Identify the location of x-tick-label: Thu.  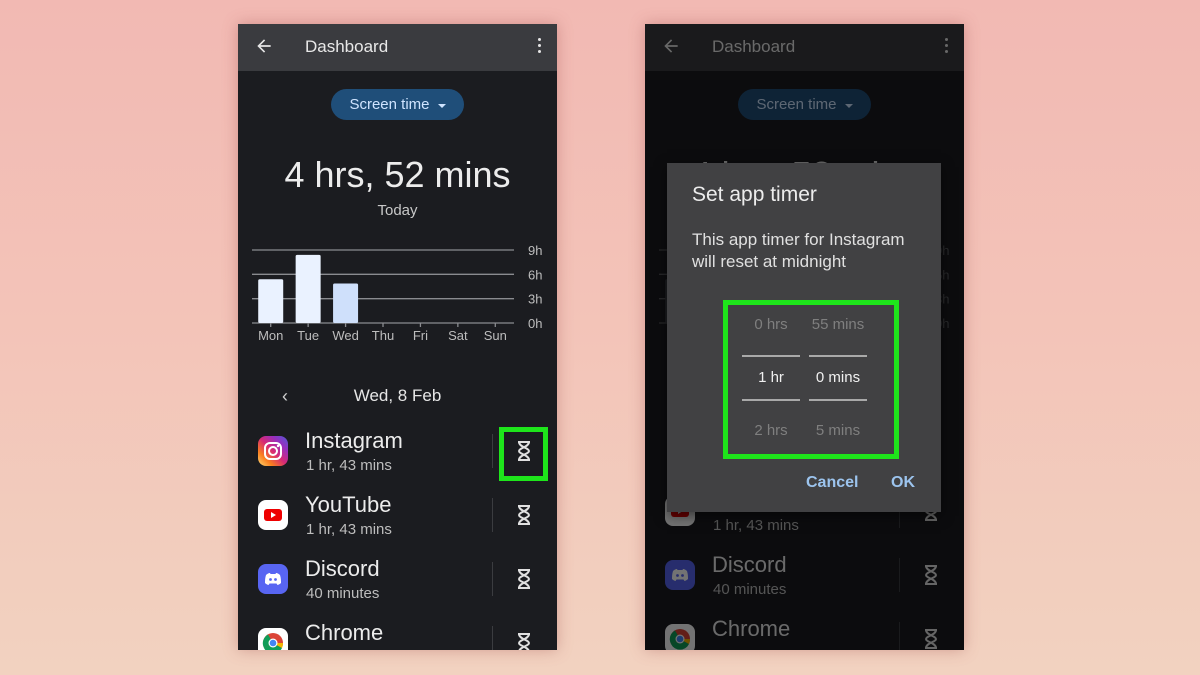
(383, 335).